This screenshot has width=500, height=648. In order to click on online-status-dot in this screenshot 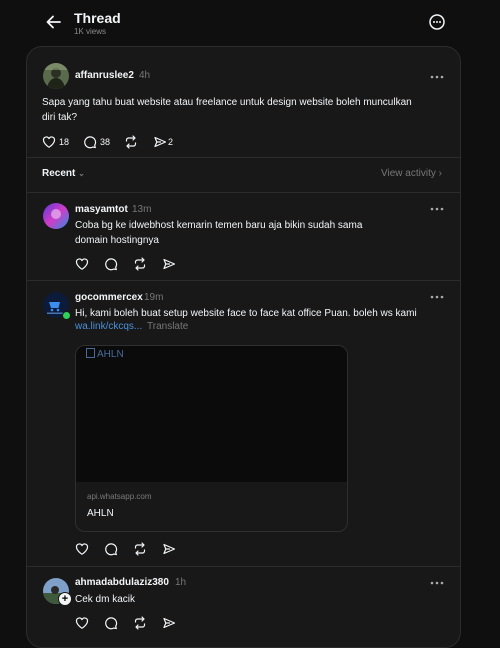, I will do `click(66, 315)`.